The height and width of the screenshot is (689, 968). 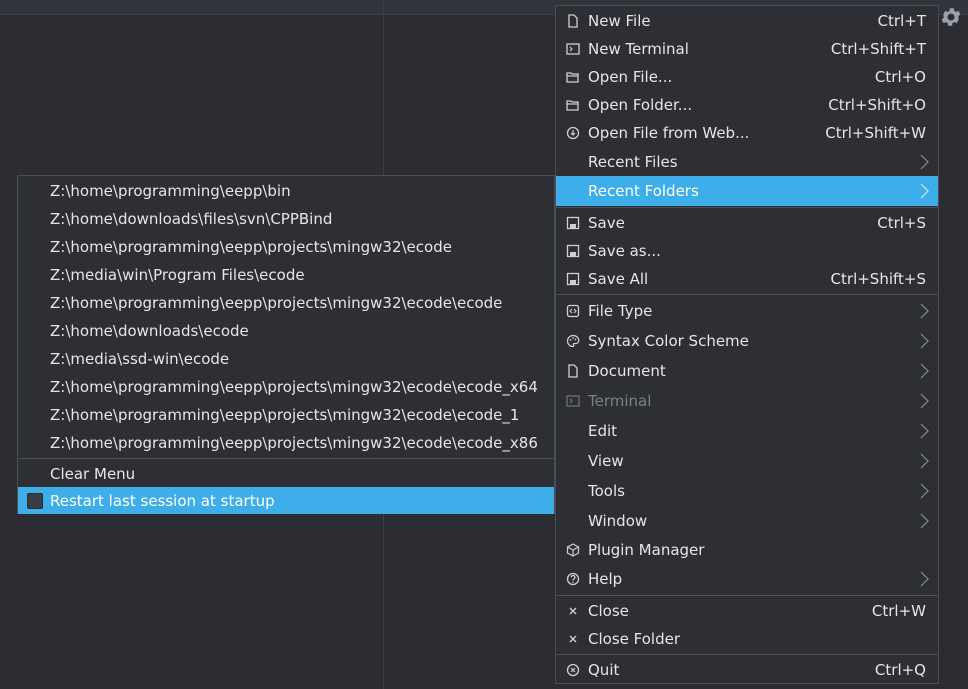 What do you see at coordinates (747, 311) in the screenshot?
I see `menu-item-file-type: File Type` at bounding box center [747, 311].